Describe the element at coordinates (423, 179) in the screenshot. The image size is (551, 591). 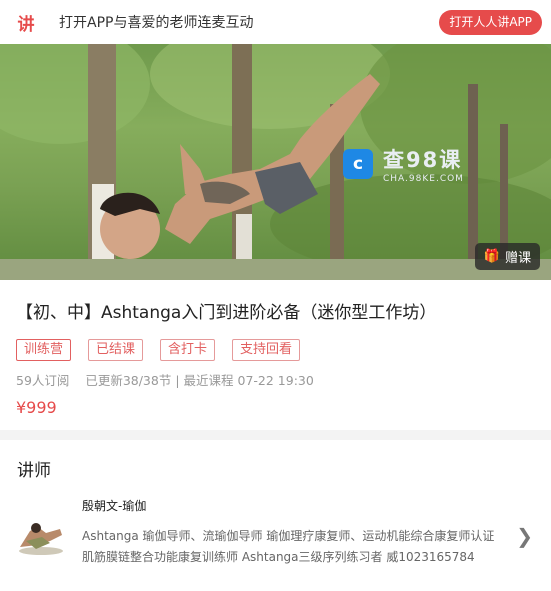
I see `watermark-url: CHA.98KE.COM` at that location.